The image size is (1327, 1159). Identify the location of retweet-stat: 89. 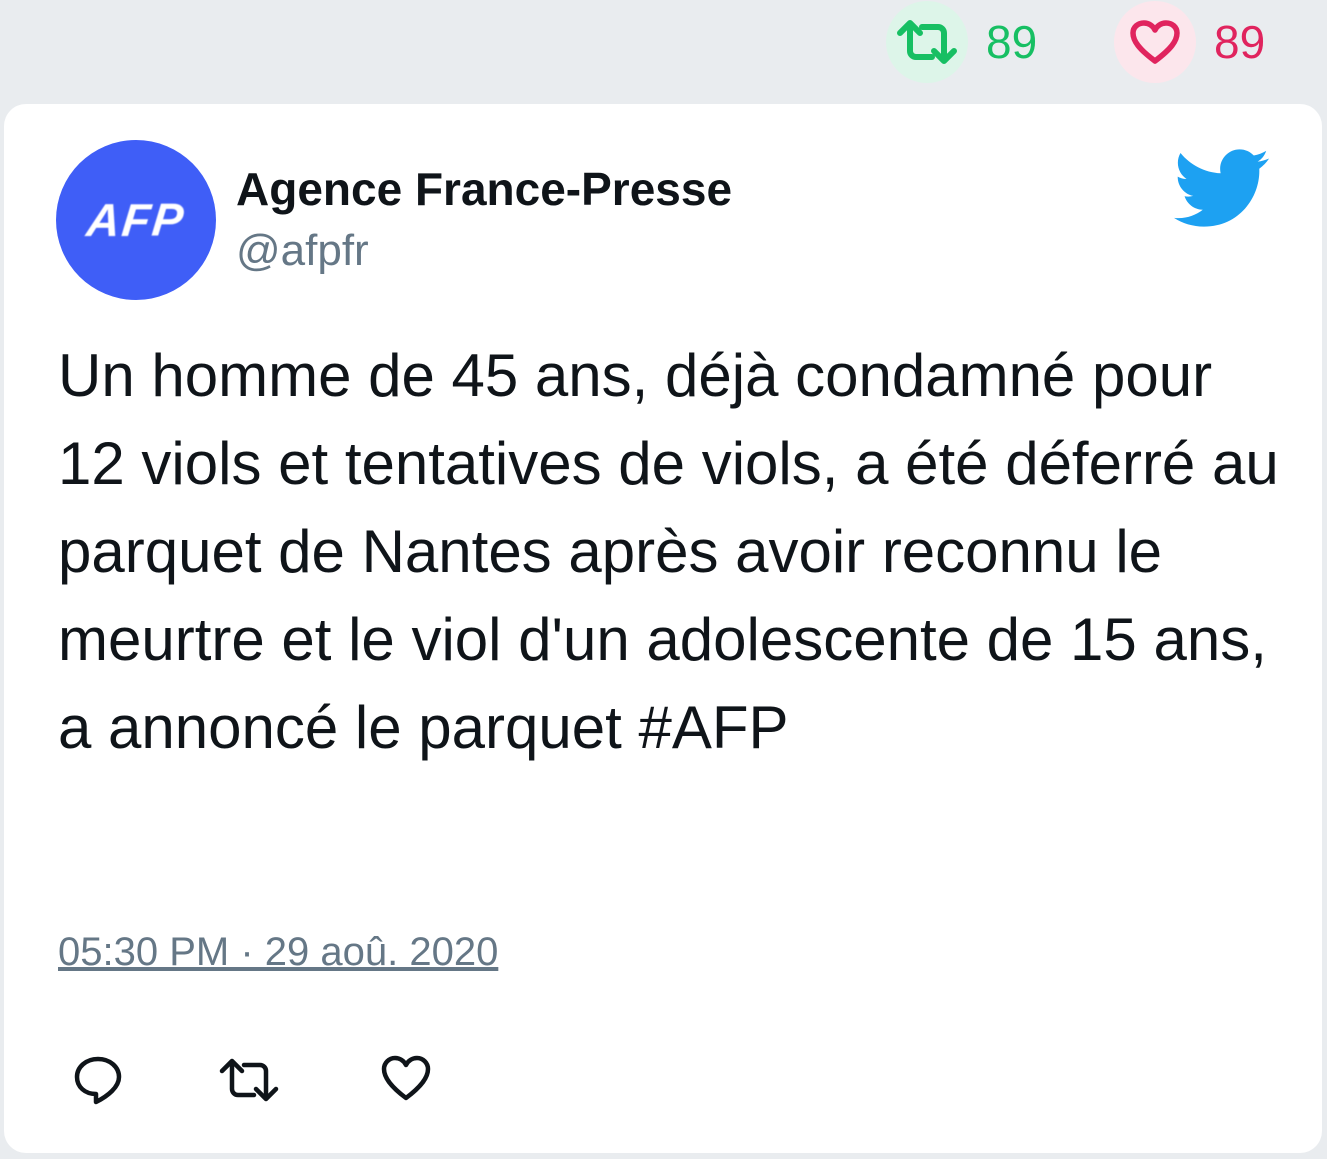
(961, 42).